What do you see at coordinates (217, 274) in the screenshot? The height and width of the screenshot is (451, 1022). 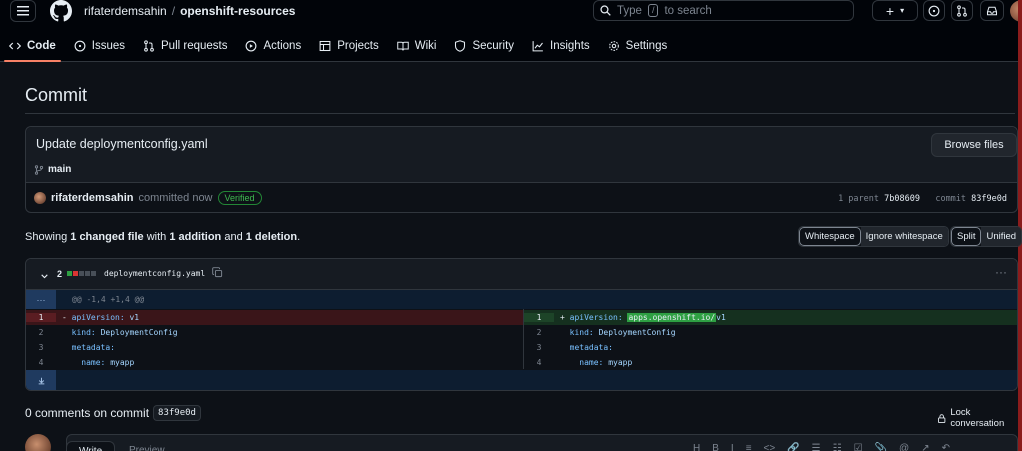 I see `copy-icon` at bounding box center [217, 274].